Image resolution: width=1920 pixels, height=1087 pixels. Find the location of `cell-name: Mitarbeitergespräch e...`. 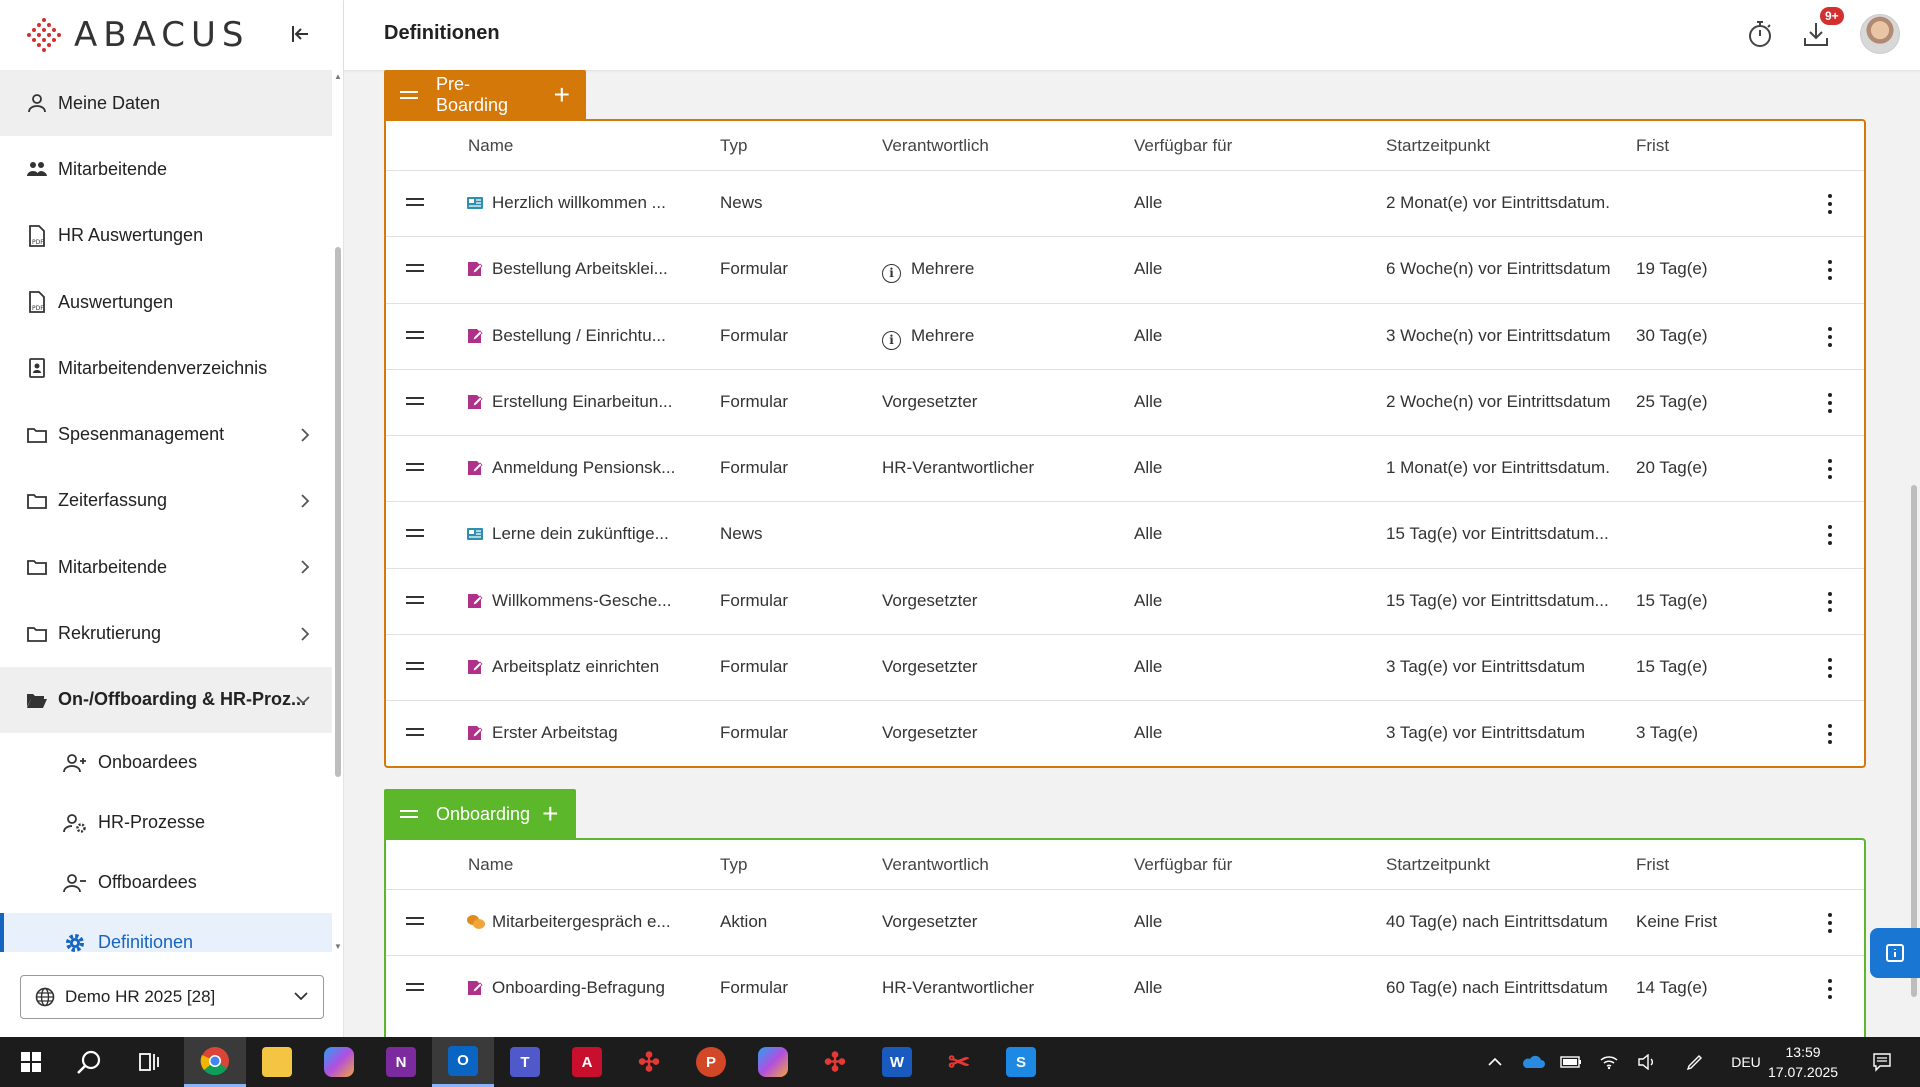

cell-name: Mitarbeitergespräch e... is located at coordinates (581, 922).